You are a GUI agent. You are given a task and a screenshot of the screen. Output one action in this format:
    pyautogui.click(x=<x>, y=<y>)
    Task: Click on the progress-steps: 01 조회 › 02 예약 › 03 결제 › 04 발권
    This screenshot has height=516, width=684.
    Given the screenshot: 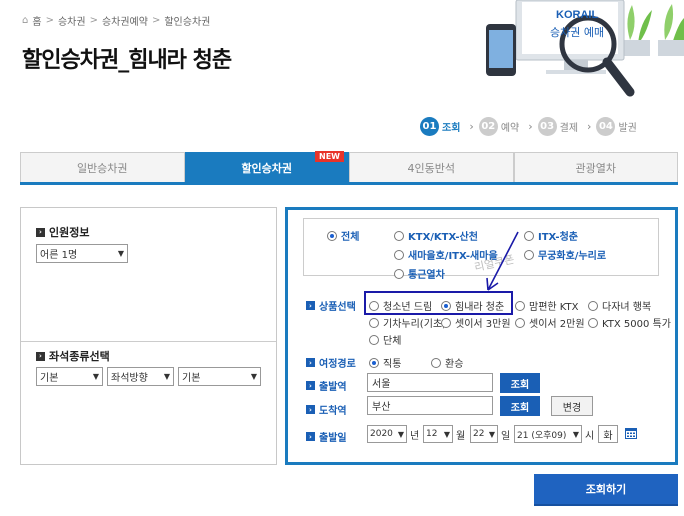 What is the action you would take?
    pyautogui.click(x=530, y=126)
    